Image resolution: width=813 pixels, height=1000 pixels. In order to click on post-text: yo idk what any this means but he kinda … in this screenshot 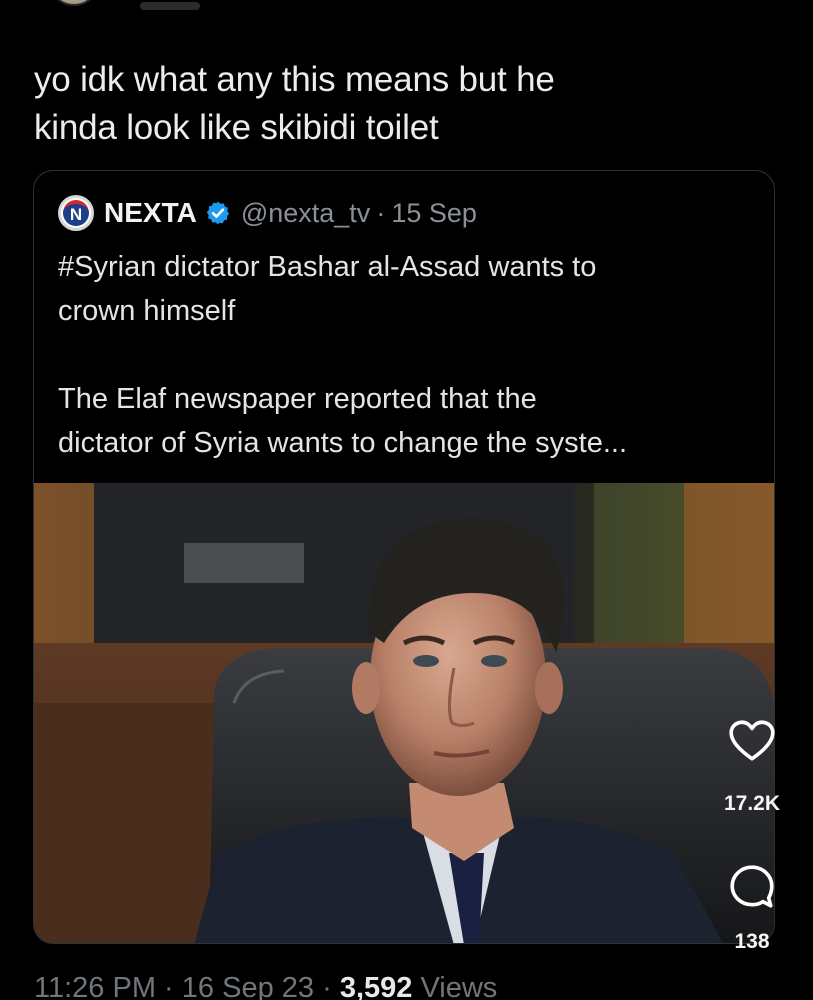, I will do `click(384, 104)`.